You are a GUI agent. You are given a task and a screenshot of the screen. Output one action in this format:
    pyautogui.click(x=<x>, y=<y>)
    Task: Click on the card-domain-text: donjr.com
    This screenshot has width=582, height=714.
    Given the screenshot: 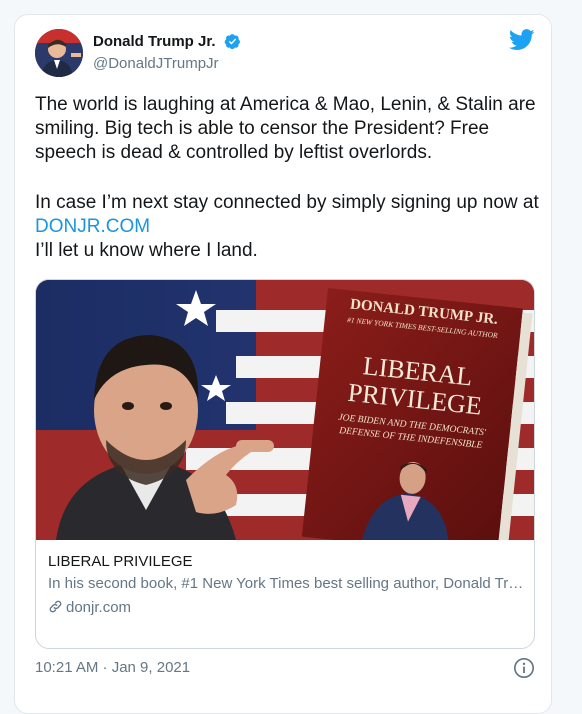 What is the action you would take?
    pyautogui.click(x=99, y=607)
    